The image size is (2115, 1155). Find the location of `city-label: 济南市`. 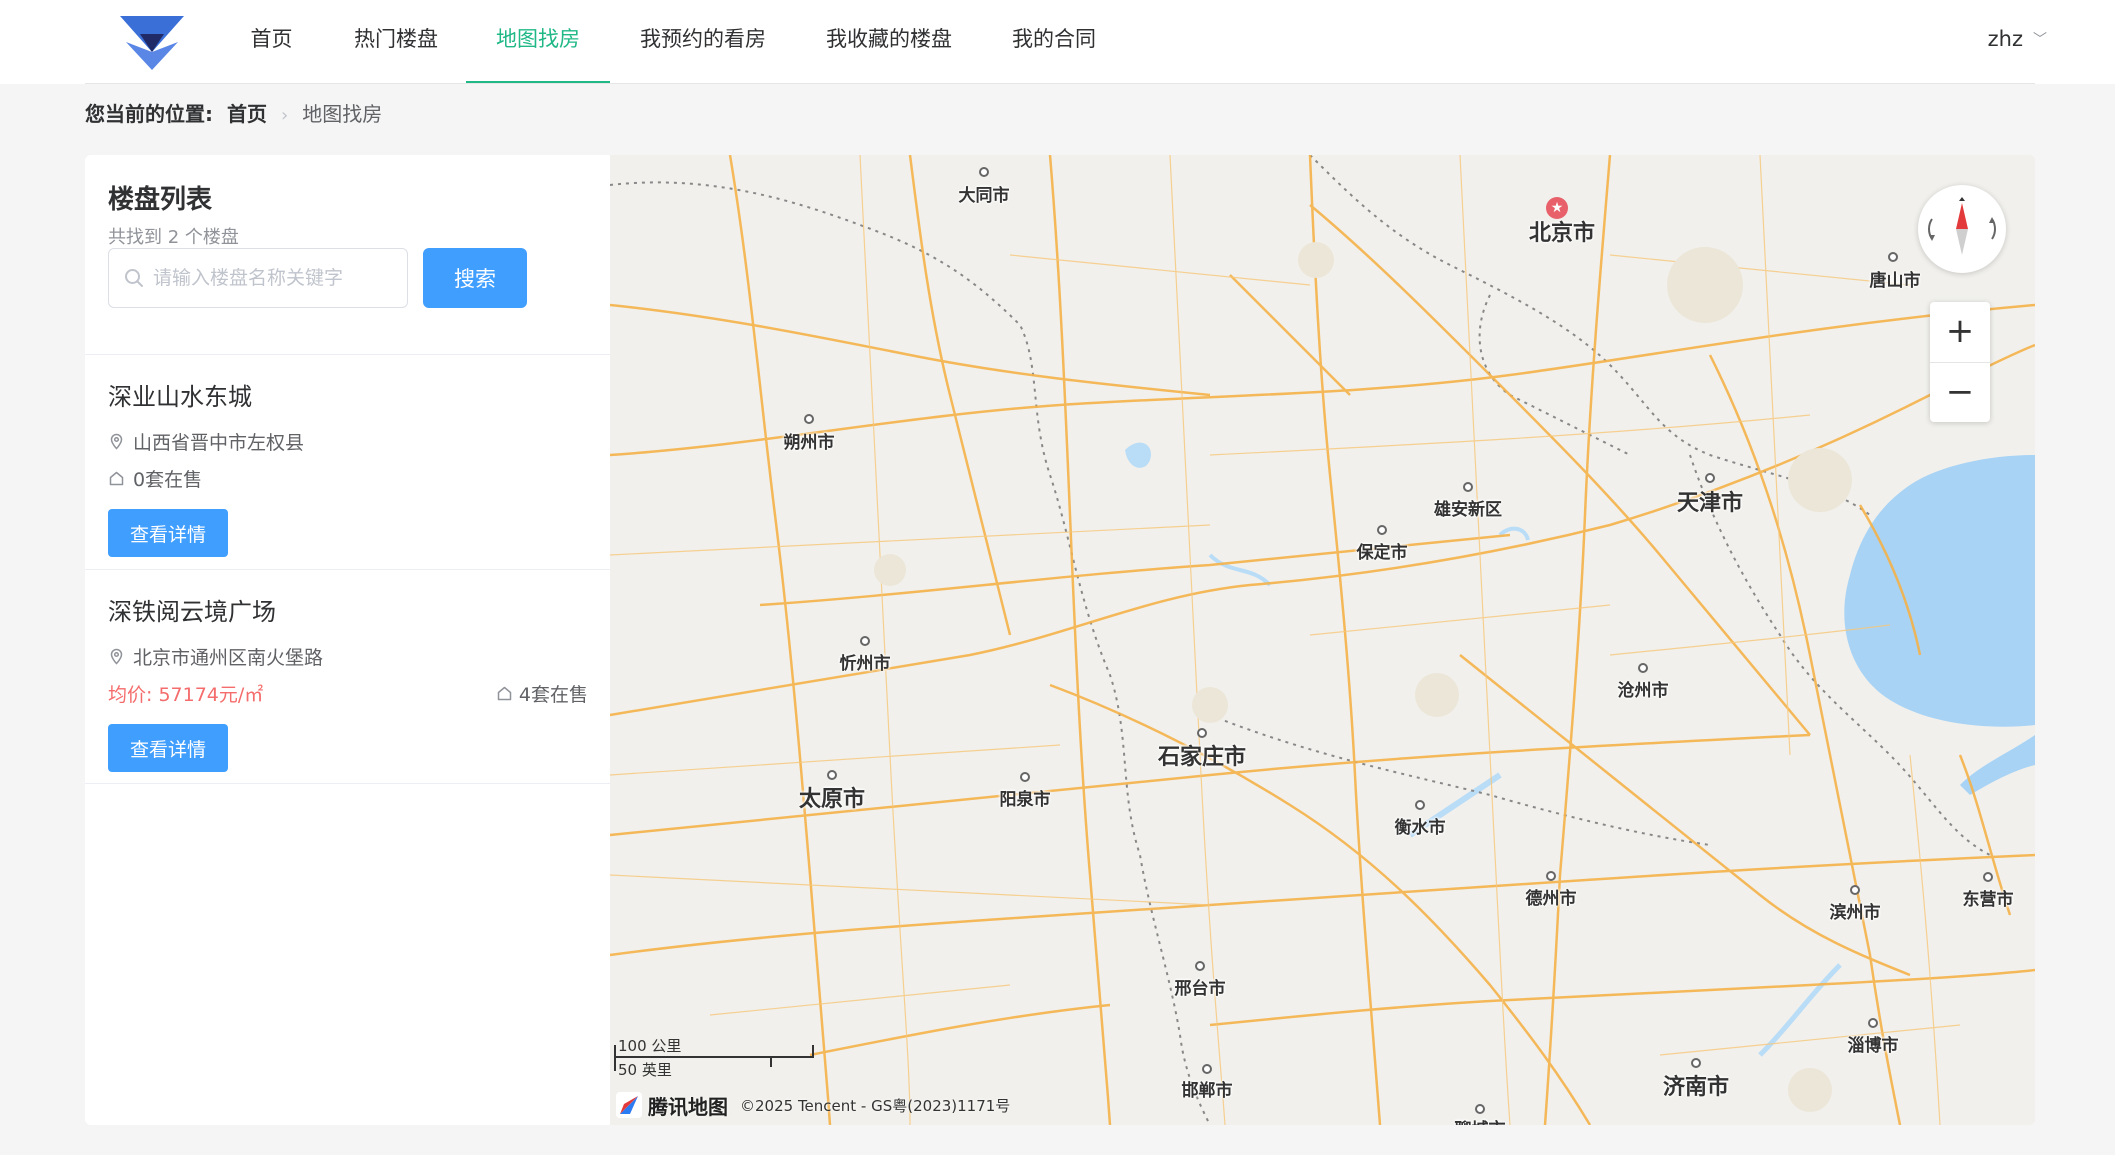

city-label: 济南市 is located at coordinates (1696, 1087).